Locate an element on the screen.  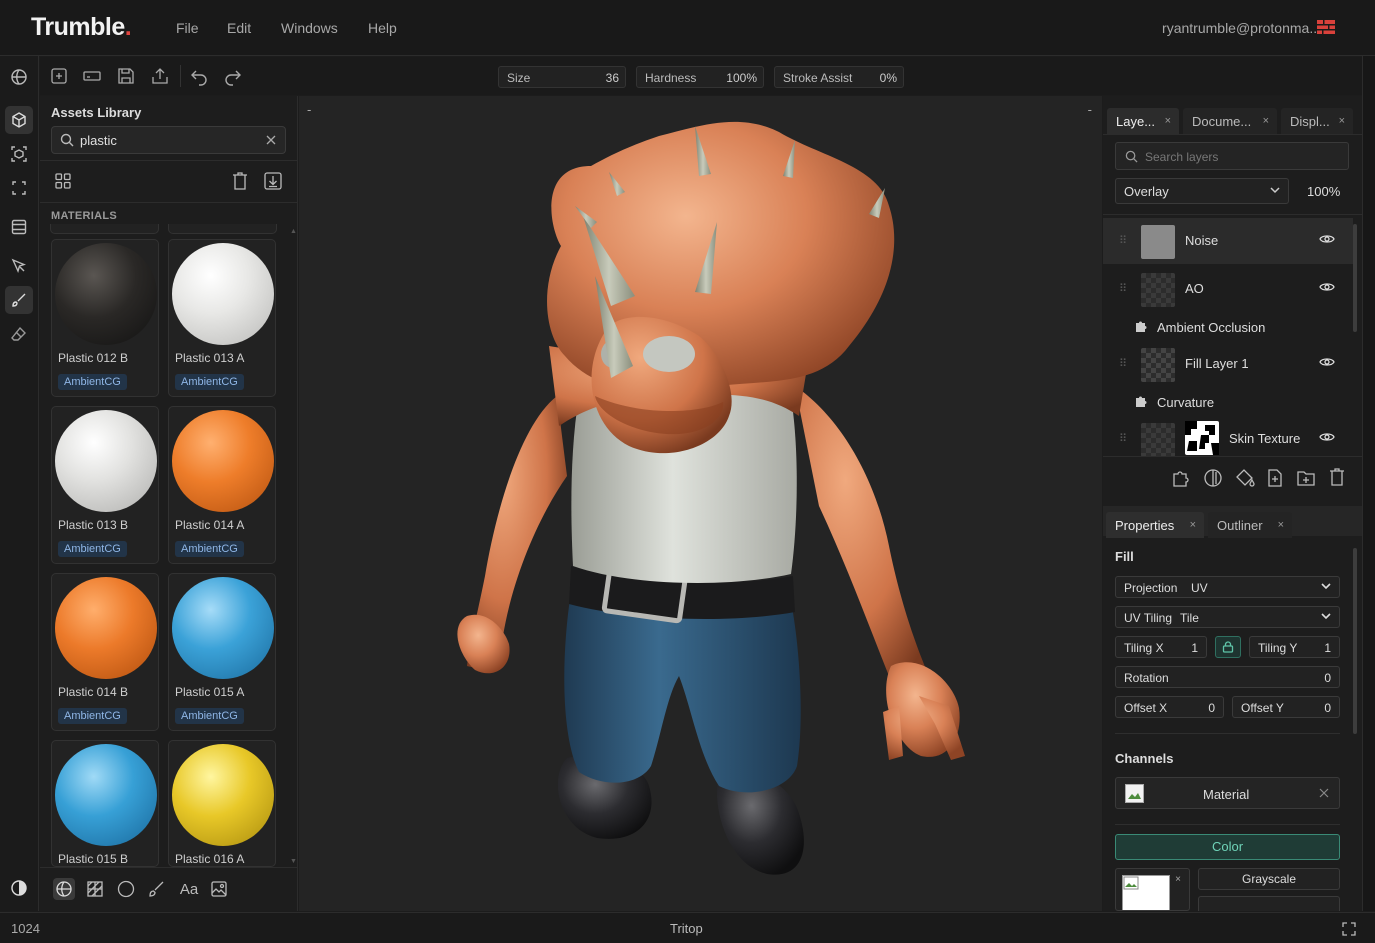
layer-row-fill-layer-1: ⠿ Fill Layer 1 is located at coordinates (1228, 364).